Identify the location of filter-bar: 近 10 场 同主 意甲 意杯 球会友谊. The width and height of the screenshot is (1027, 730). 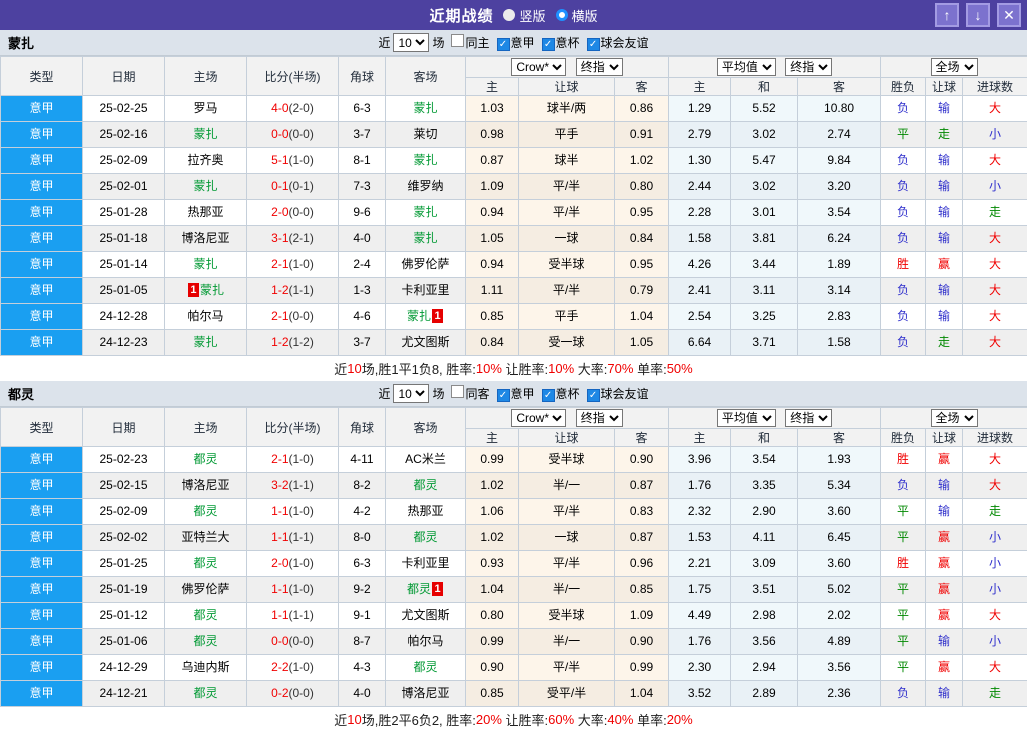
(513, 42).